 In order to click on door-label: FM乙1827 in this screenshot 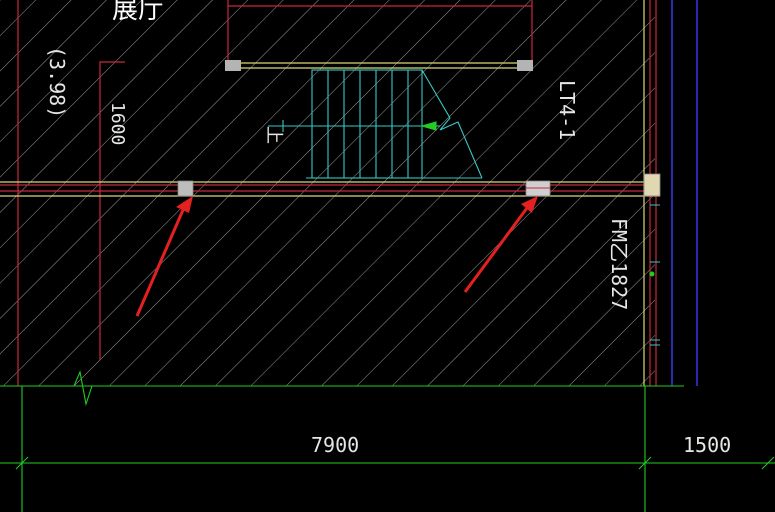, I will do `click(619, 264)`.